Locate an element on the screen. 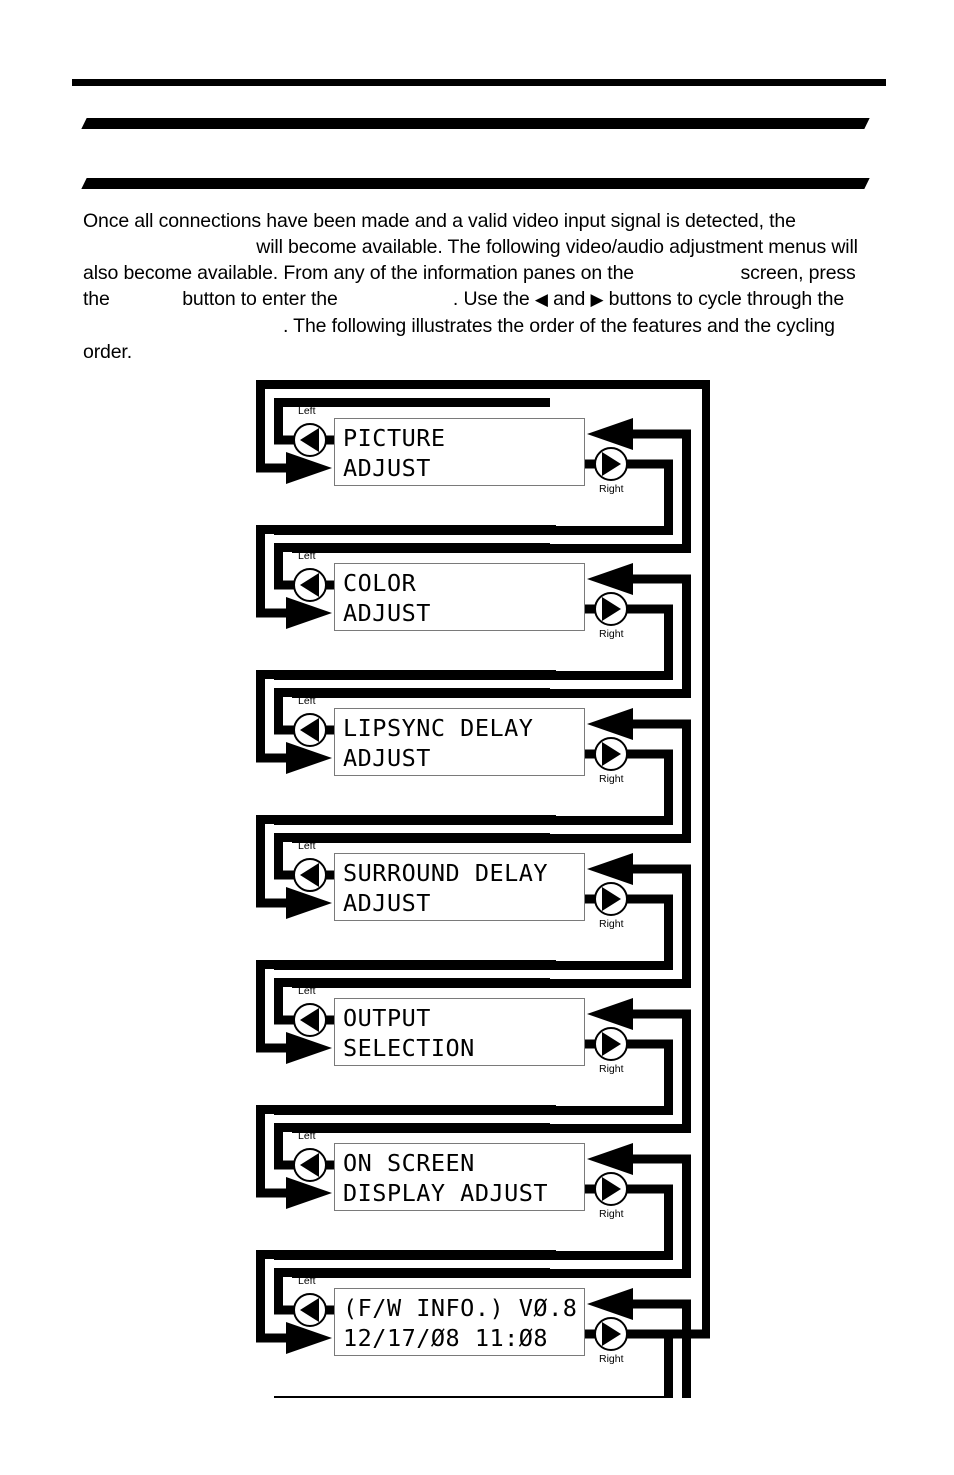  paragraph-text: buttons to cycle through the is located at coordinates (726, 299).